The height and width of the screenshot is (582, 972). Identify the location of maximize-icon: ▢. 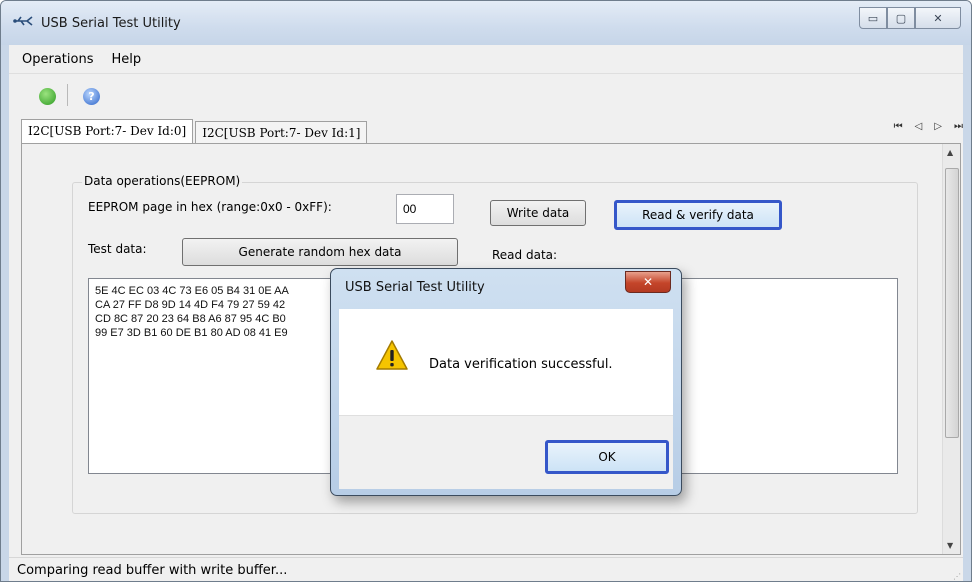
(901, 18).